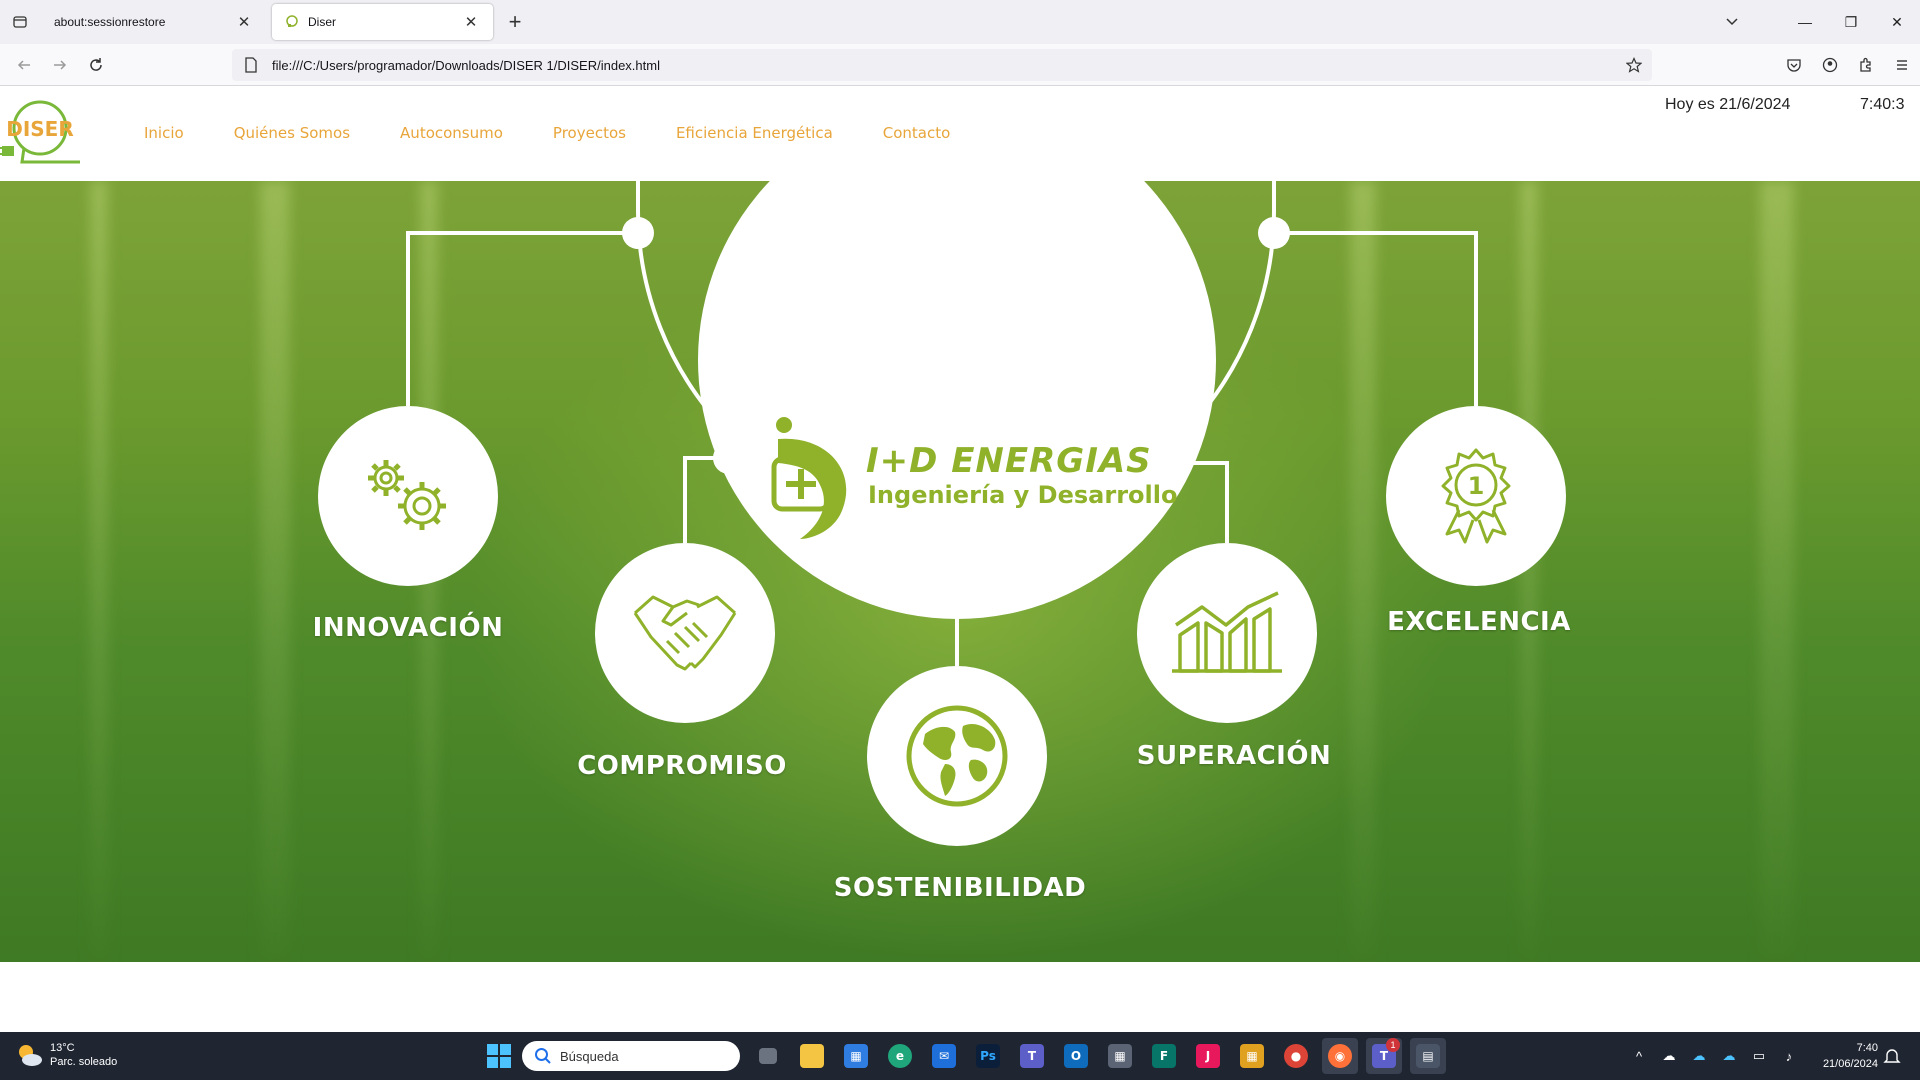 This screenshot has width=1920, height=1080. Describe the element at coordinates (1759, 1056) in the screenshot. I see `network-icon: ▭` at that location.